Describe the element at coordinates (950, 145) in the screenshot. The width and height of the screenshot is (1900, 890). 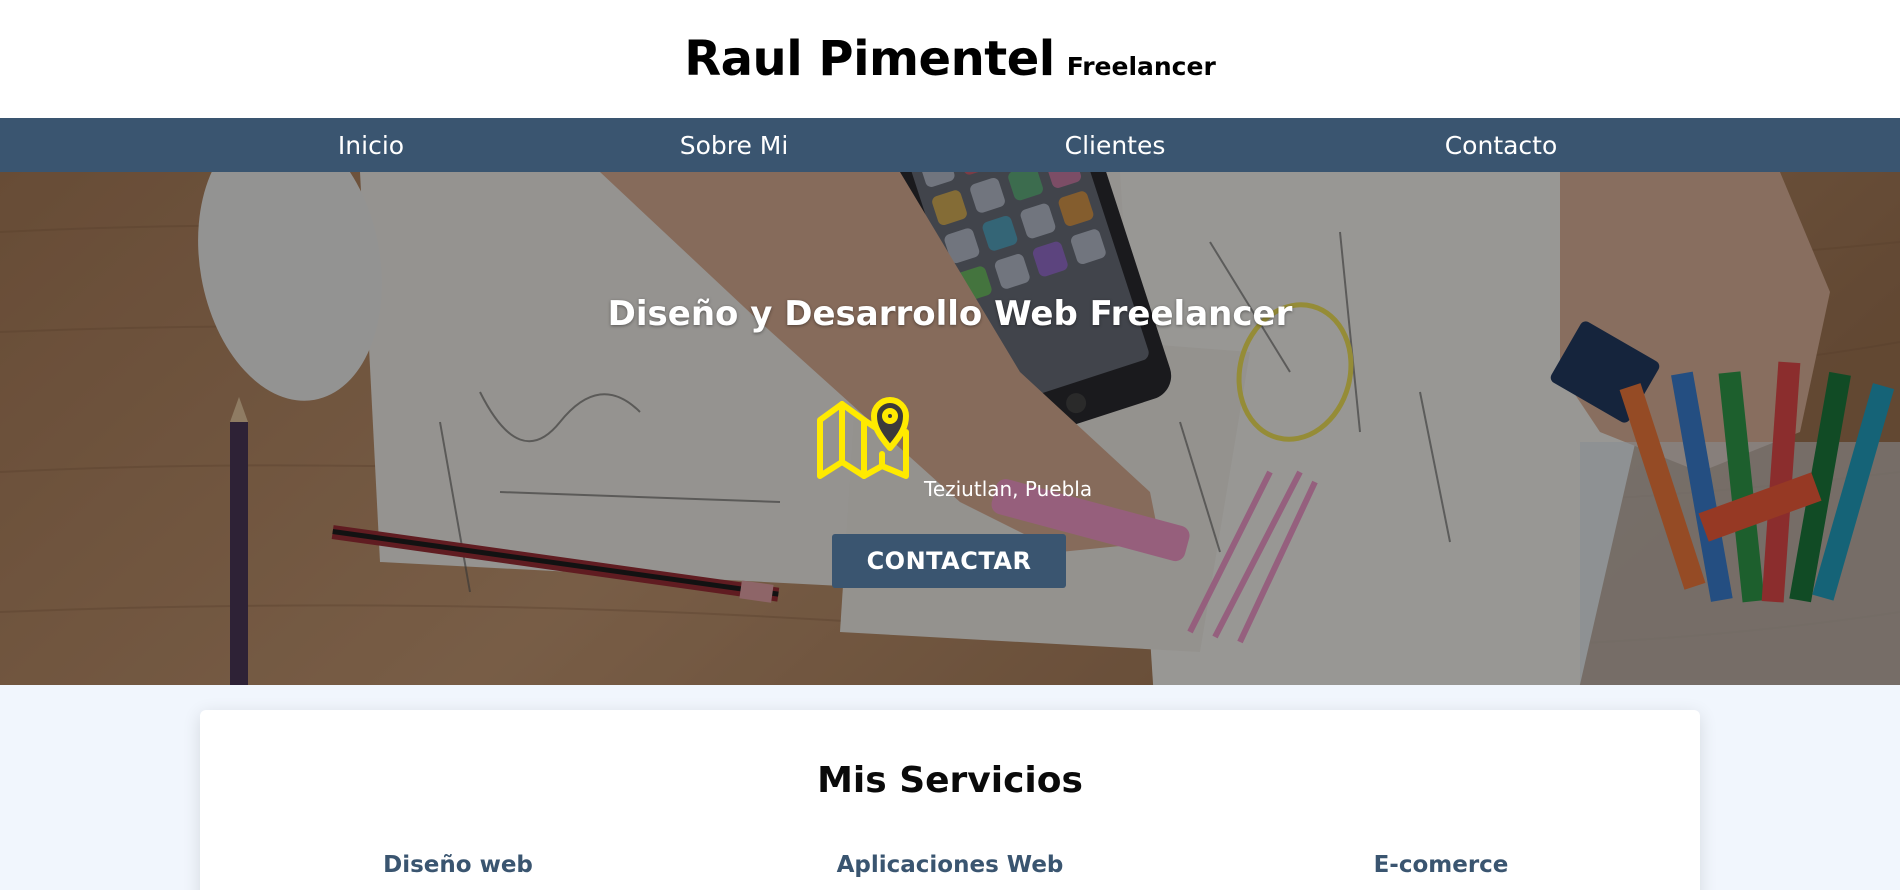
I see `main-nav: Inicio Sobre Mi Clientes Contacto` at that location.